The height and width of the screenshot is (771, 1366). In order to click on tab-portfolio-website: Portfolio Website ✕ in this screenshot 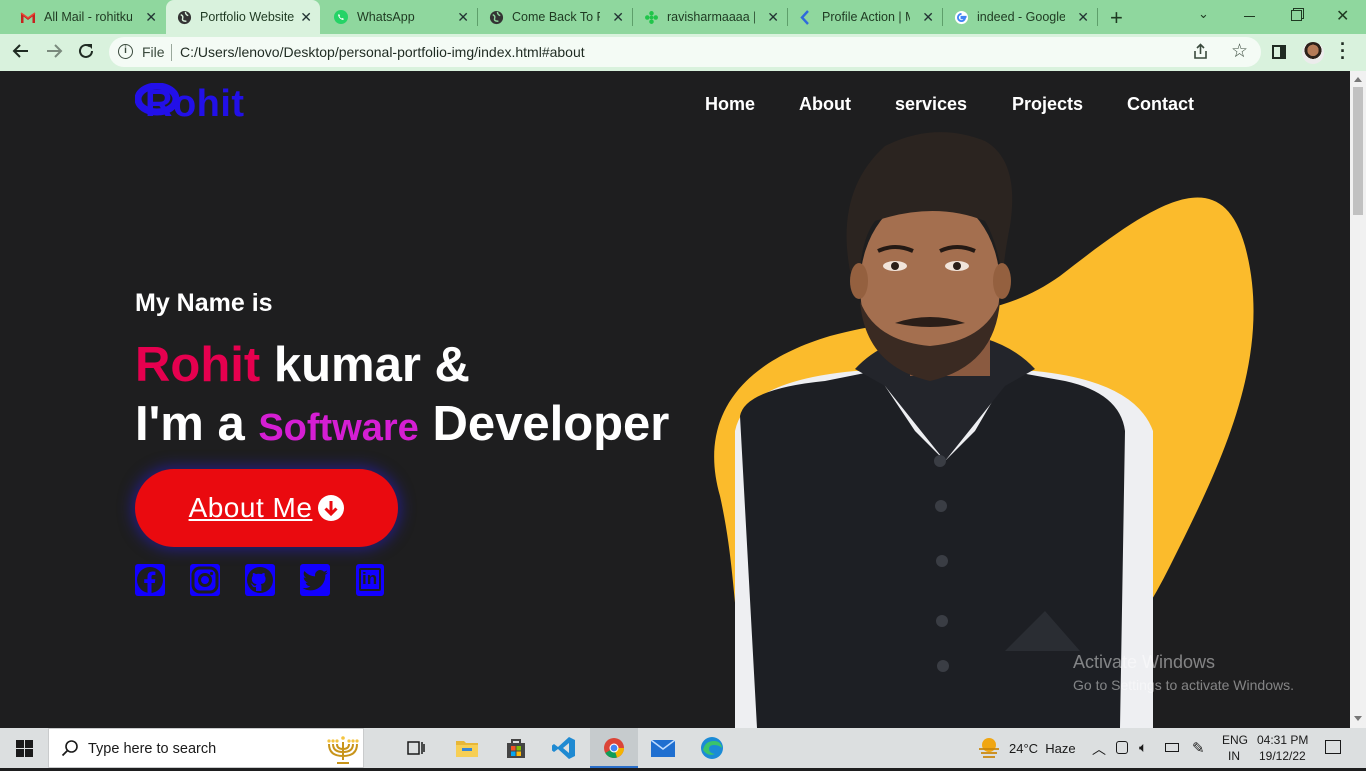, I will do `click(243, 17)`.